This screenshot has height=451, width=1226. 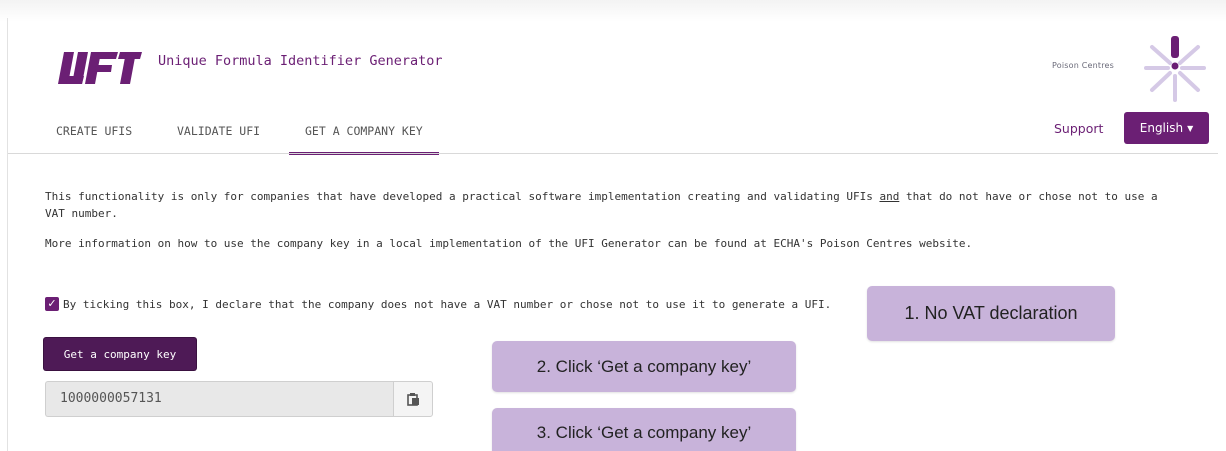 What do you see at coordinates (219, 399) in the screenshot?
I see `company-key-field: 1000000057131` at bounding box center [219, 399].